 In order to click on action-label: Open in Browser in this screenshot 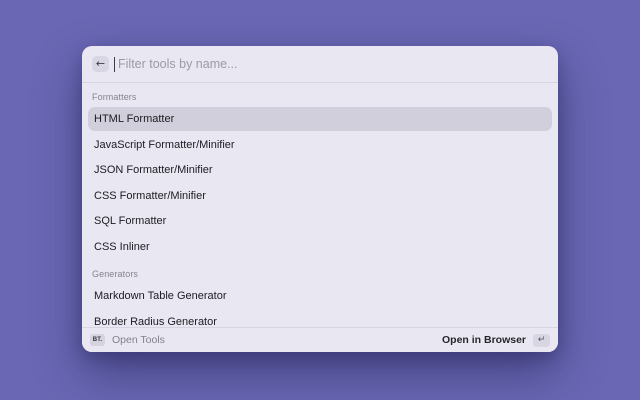, I will do `click(483, 340)`.